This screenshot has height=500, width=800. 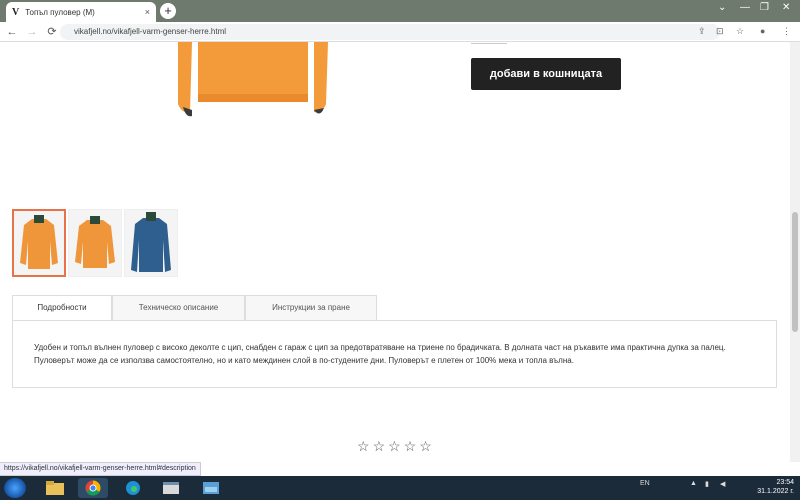 What do you see at coordinates (52, 31) in the screenshot?
I see `reload-button: ⟳` at bounding box center [52, 31].